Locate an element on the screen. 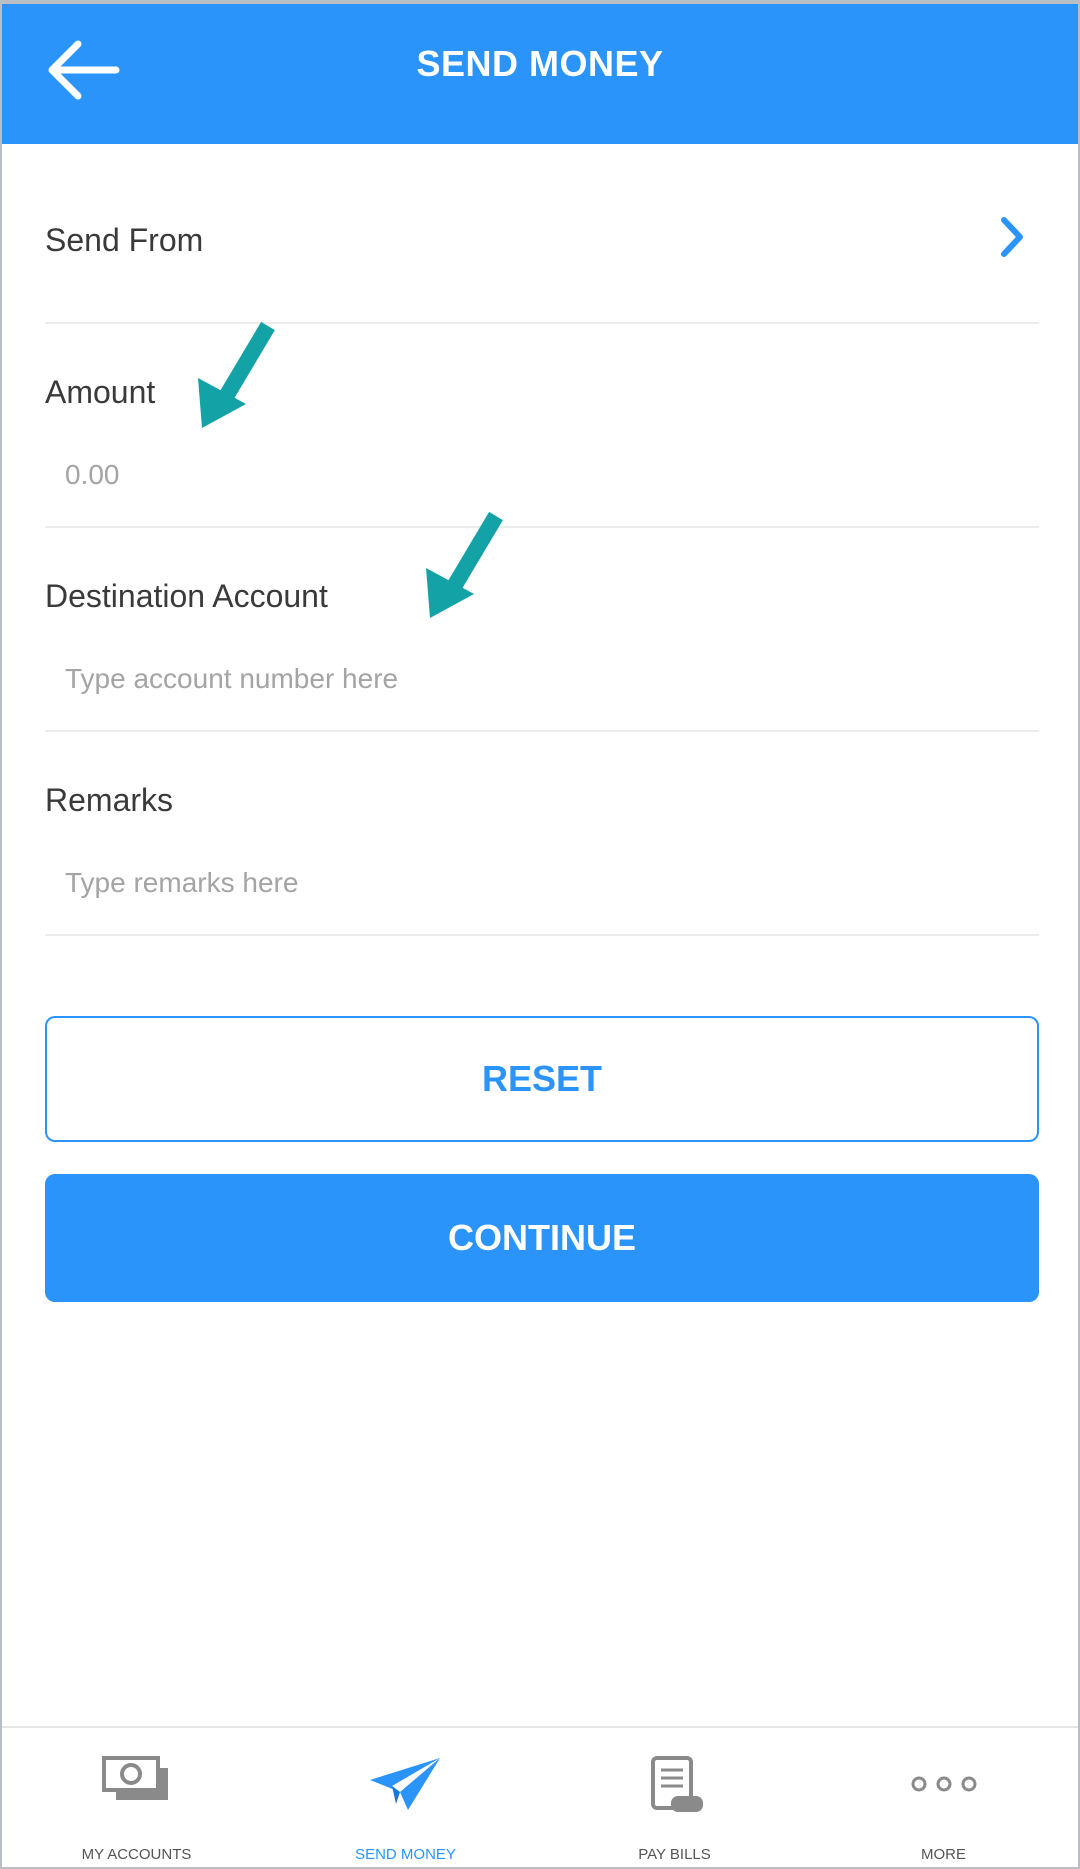  tab-my-accounts: MY ACCOUNTS is located at coordinates (136, 1797).